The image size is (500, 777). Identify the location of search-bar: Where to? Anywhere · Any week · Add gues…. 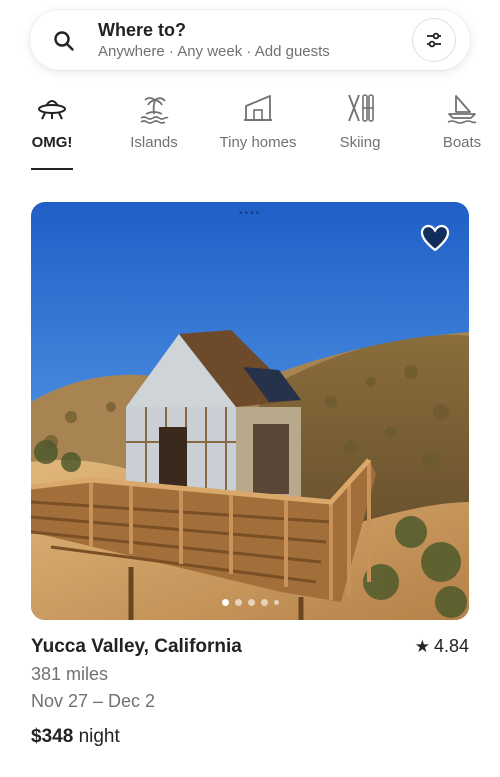
(250, 40).